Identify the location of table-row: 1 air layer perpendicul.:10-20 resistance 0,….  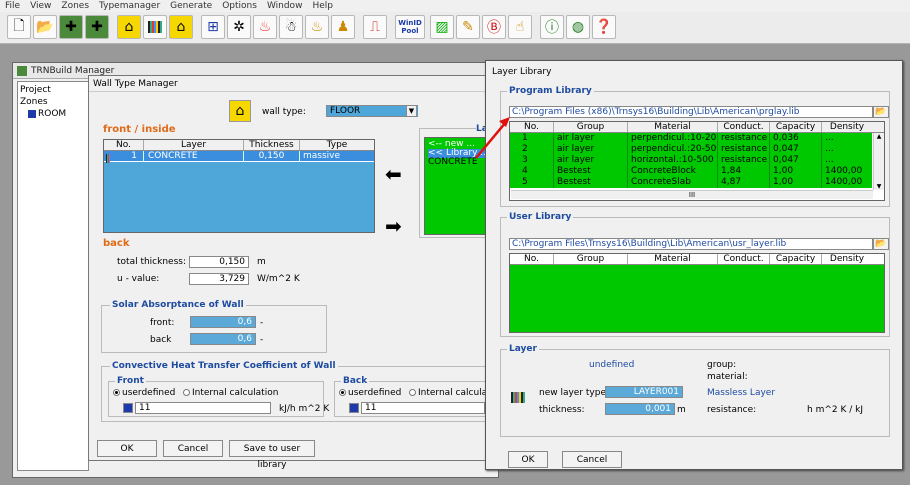
(691, 138).